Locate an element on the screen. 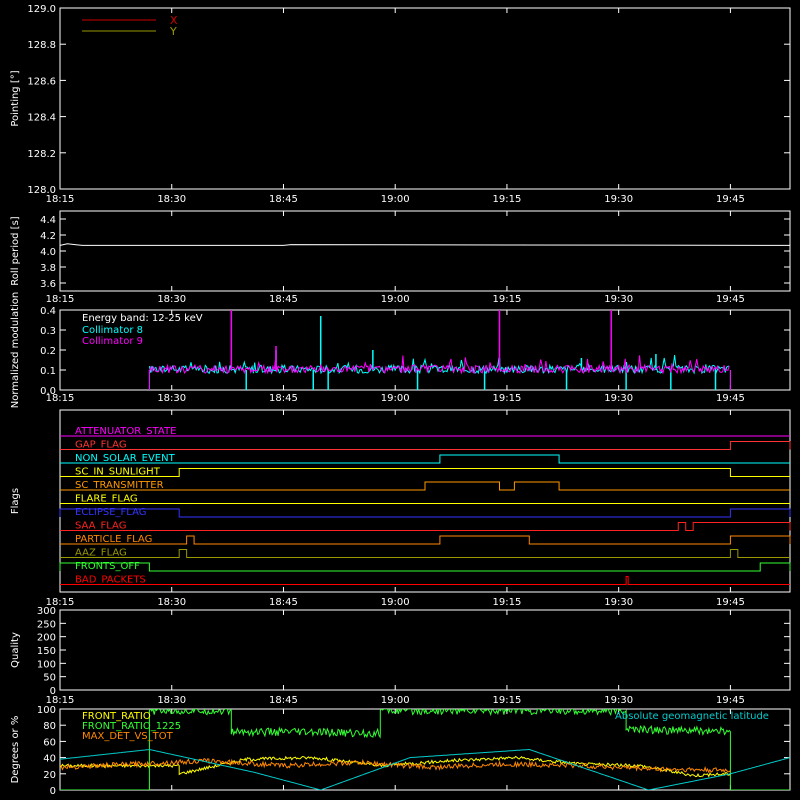  y-axis-label: Roll period [s] is located at coordinates (15, 250).